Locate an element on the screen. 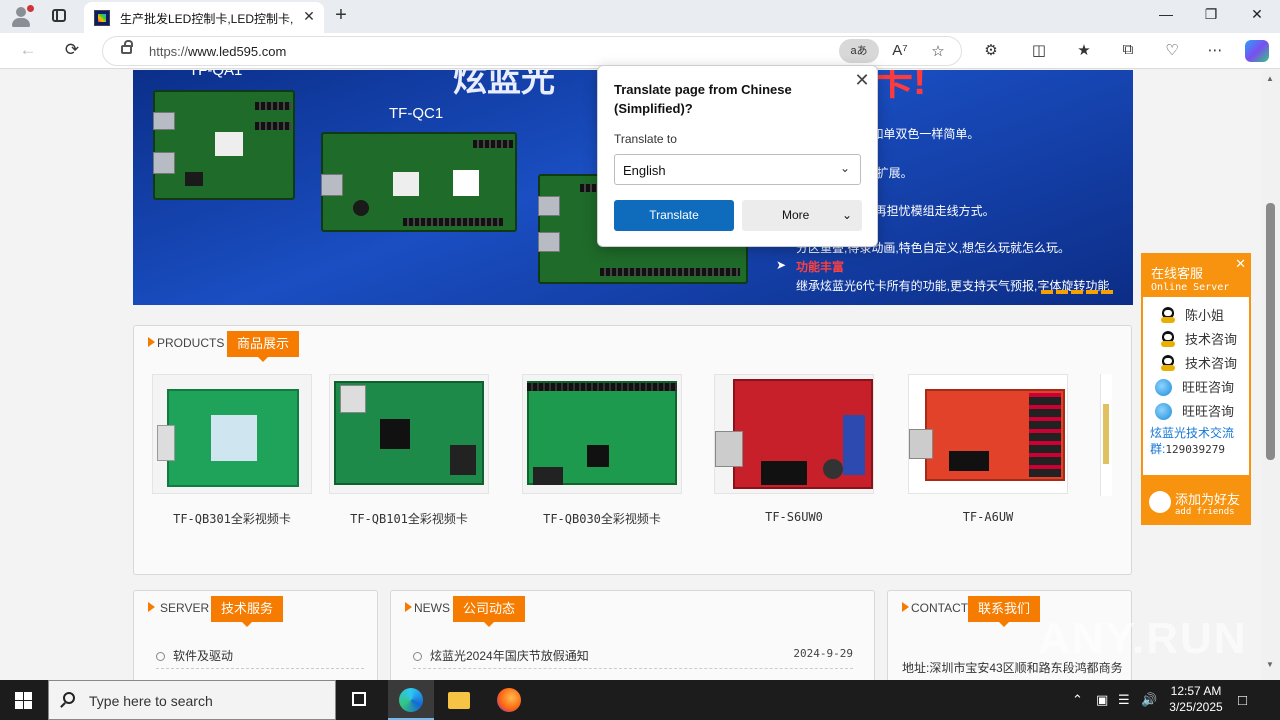 This screenshot has width=1280, height=720. contact-wangwang-2: 旺旺咨询 is located at coordinates (1194, 411).